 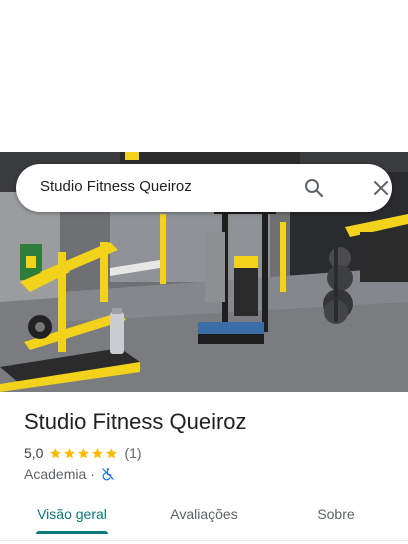 What do you see at coordinates (336, 514) in the screenshot?
I see `tab-about: Sobre` at bounding box center [336, 514].